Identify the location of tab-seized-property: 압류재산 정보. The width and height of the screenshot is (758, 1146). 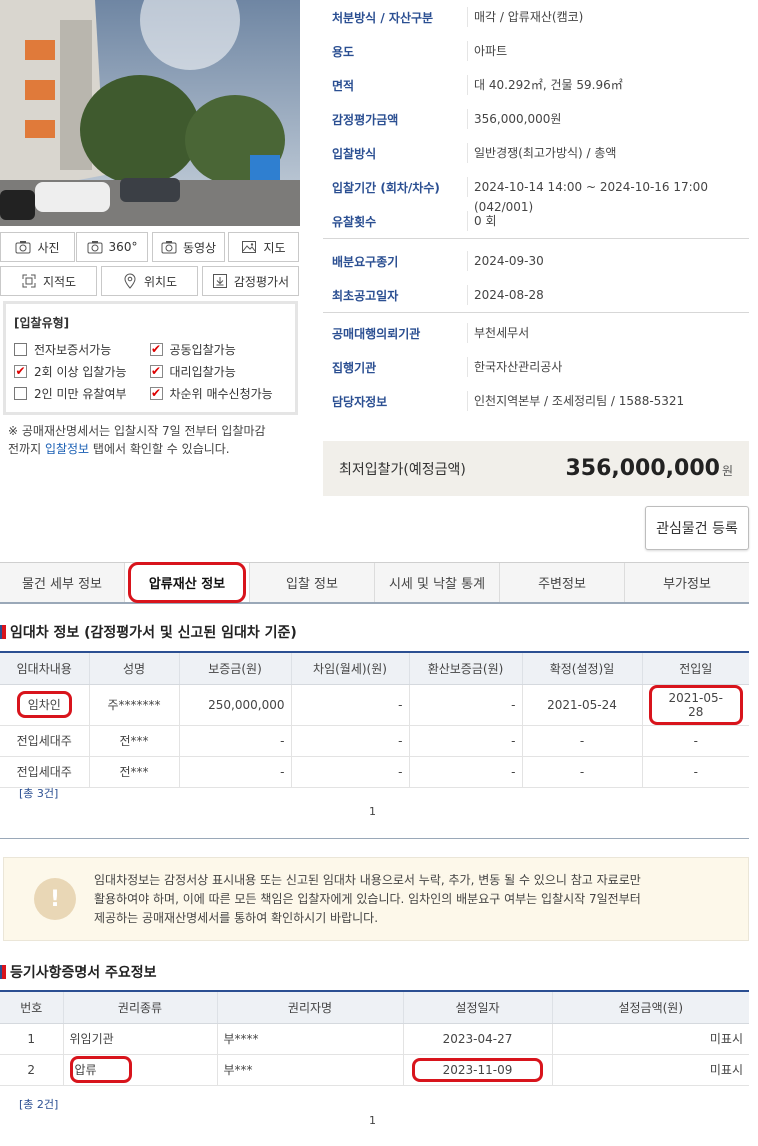
(187, 582).